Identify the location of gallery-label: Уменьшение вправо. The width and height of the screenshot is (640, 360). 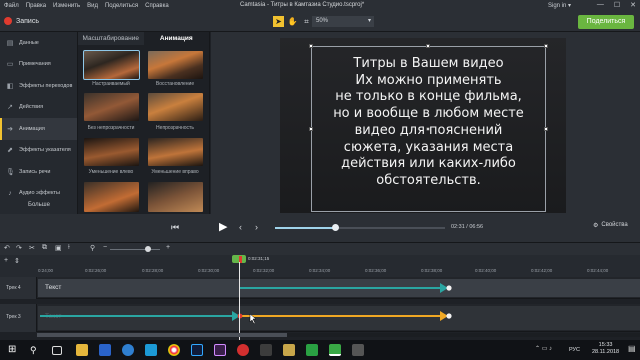
(175, 172).